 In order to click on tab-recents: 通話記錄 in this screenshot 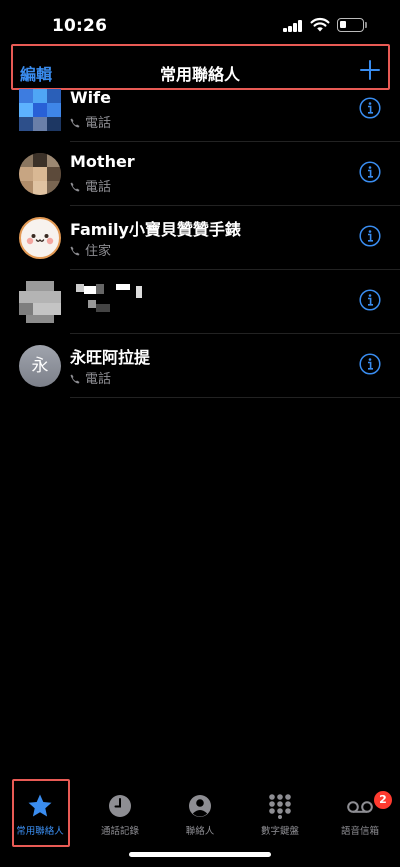, I will do `click(120, 810)`.